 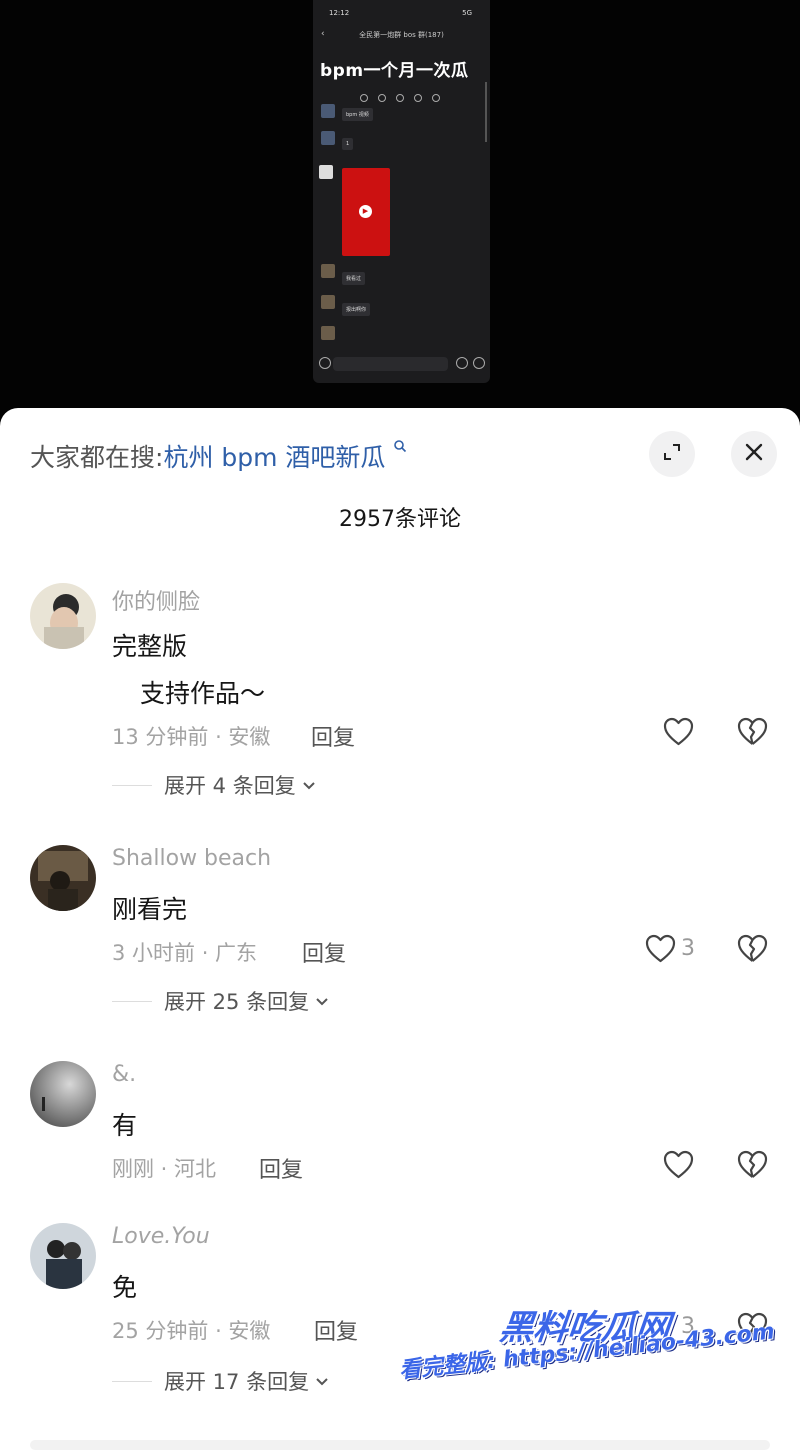 I want to click on search-suggestion-prefix: 大家都在搜:, so click(x=97, y=457).